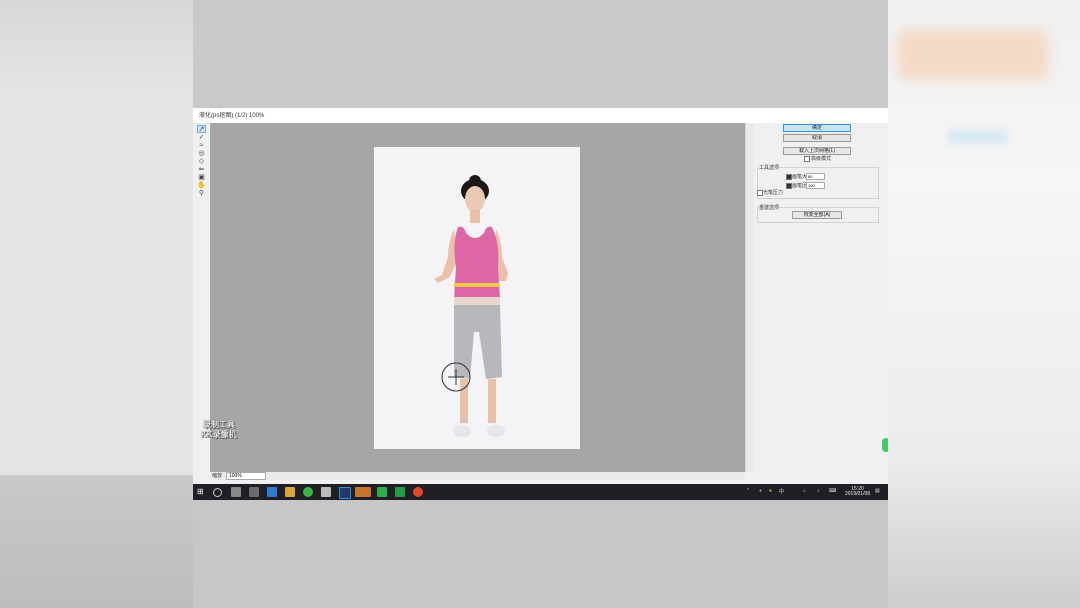  I want to click on recorder-icon, so click(418, 492).